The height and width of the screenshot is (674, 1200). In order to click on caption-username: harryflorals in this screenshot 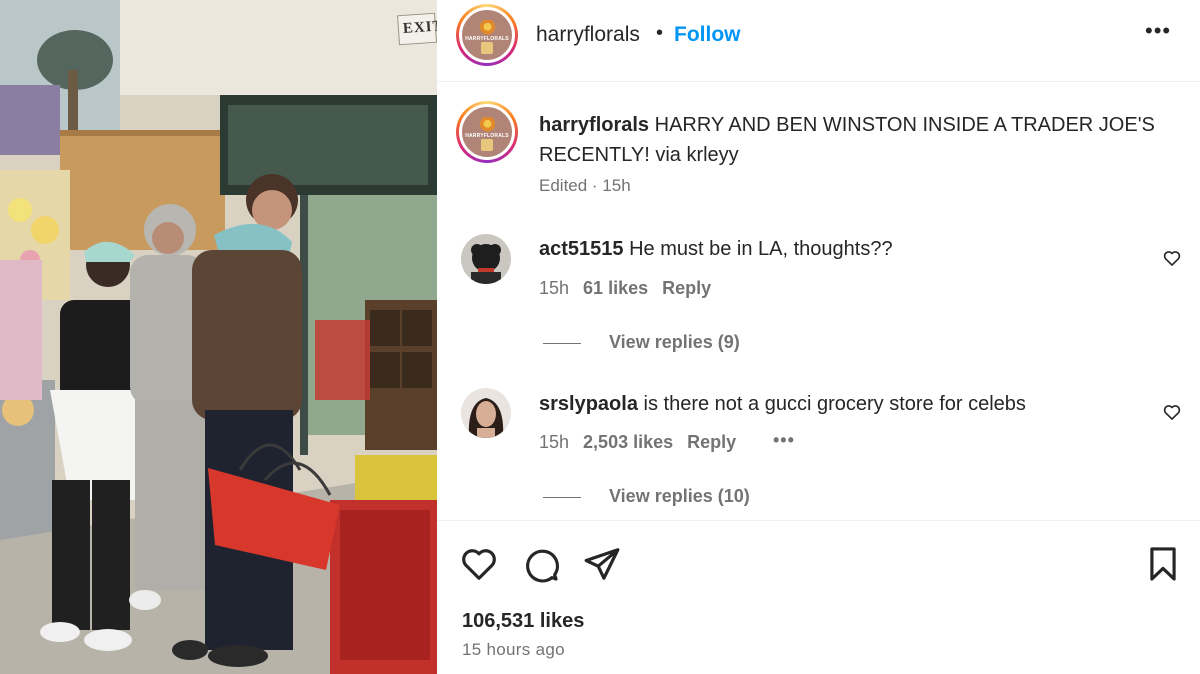, I will do `click(594, 125)`.